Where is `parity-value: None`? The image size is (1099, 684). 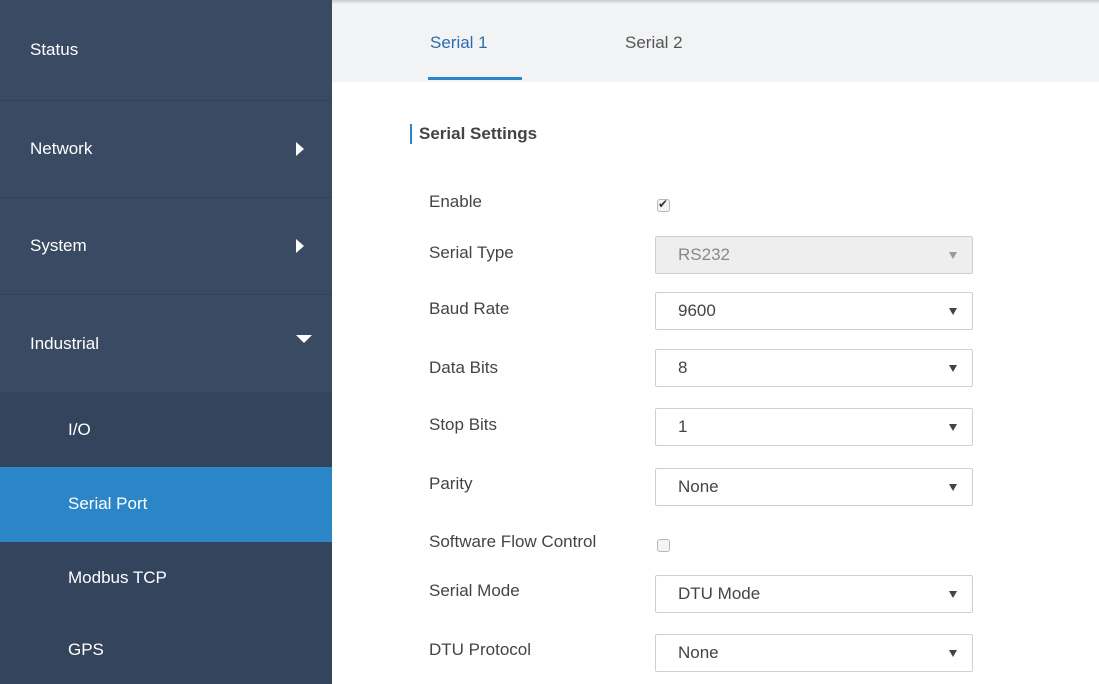
parity-value: None is located at coordinates (698, 486).